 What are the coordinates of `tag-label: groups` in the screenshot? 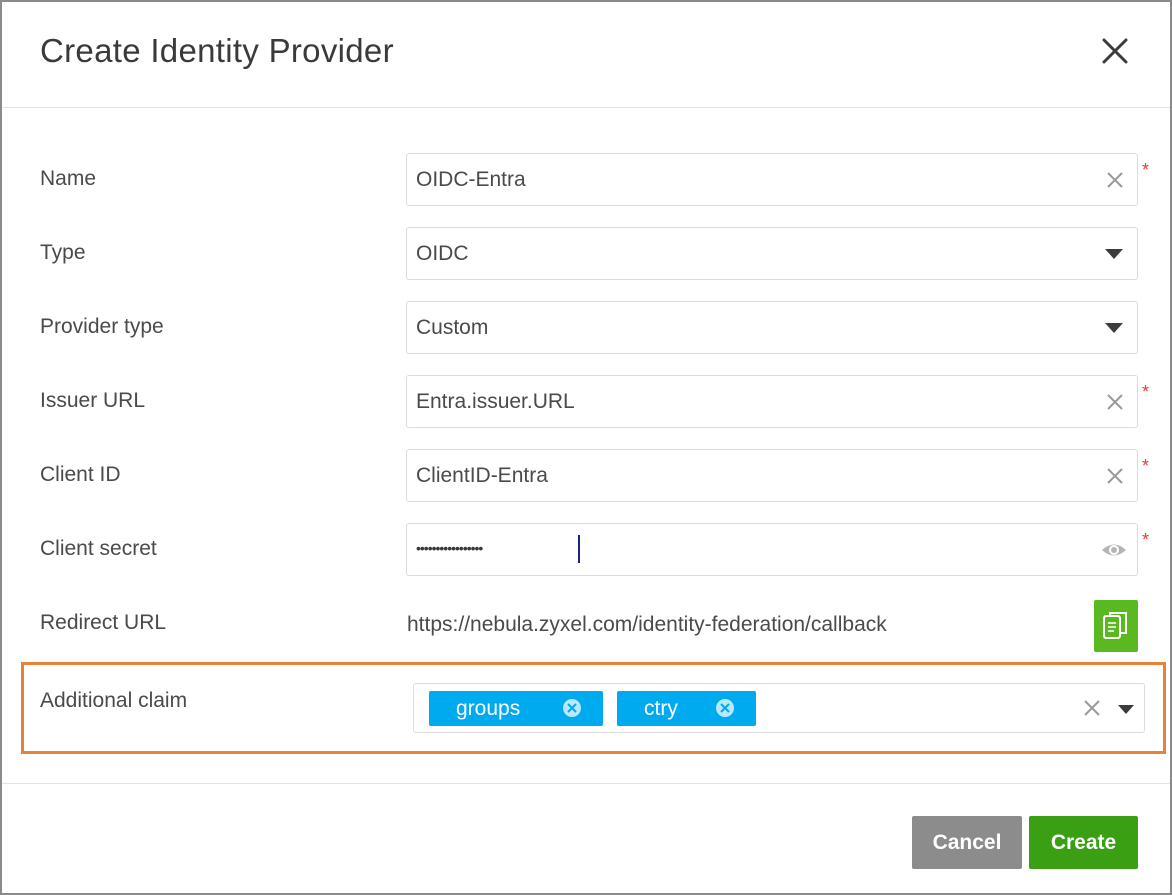 It's located at (488, 708).